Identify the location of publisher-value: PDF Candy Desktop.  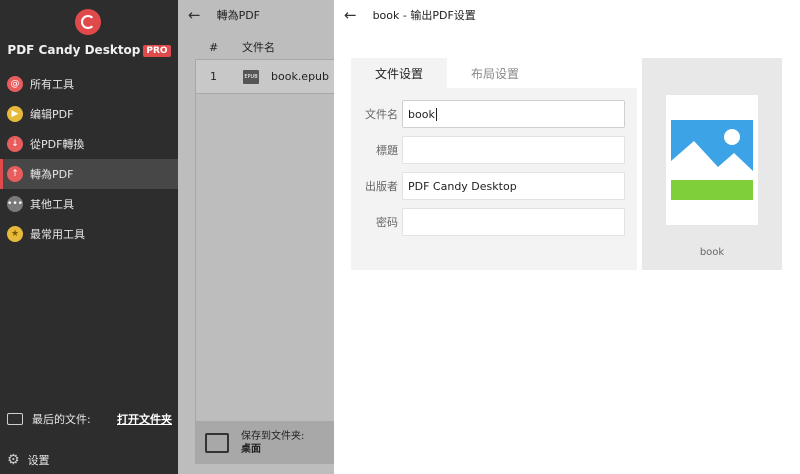
(462, 186).